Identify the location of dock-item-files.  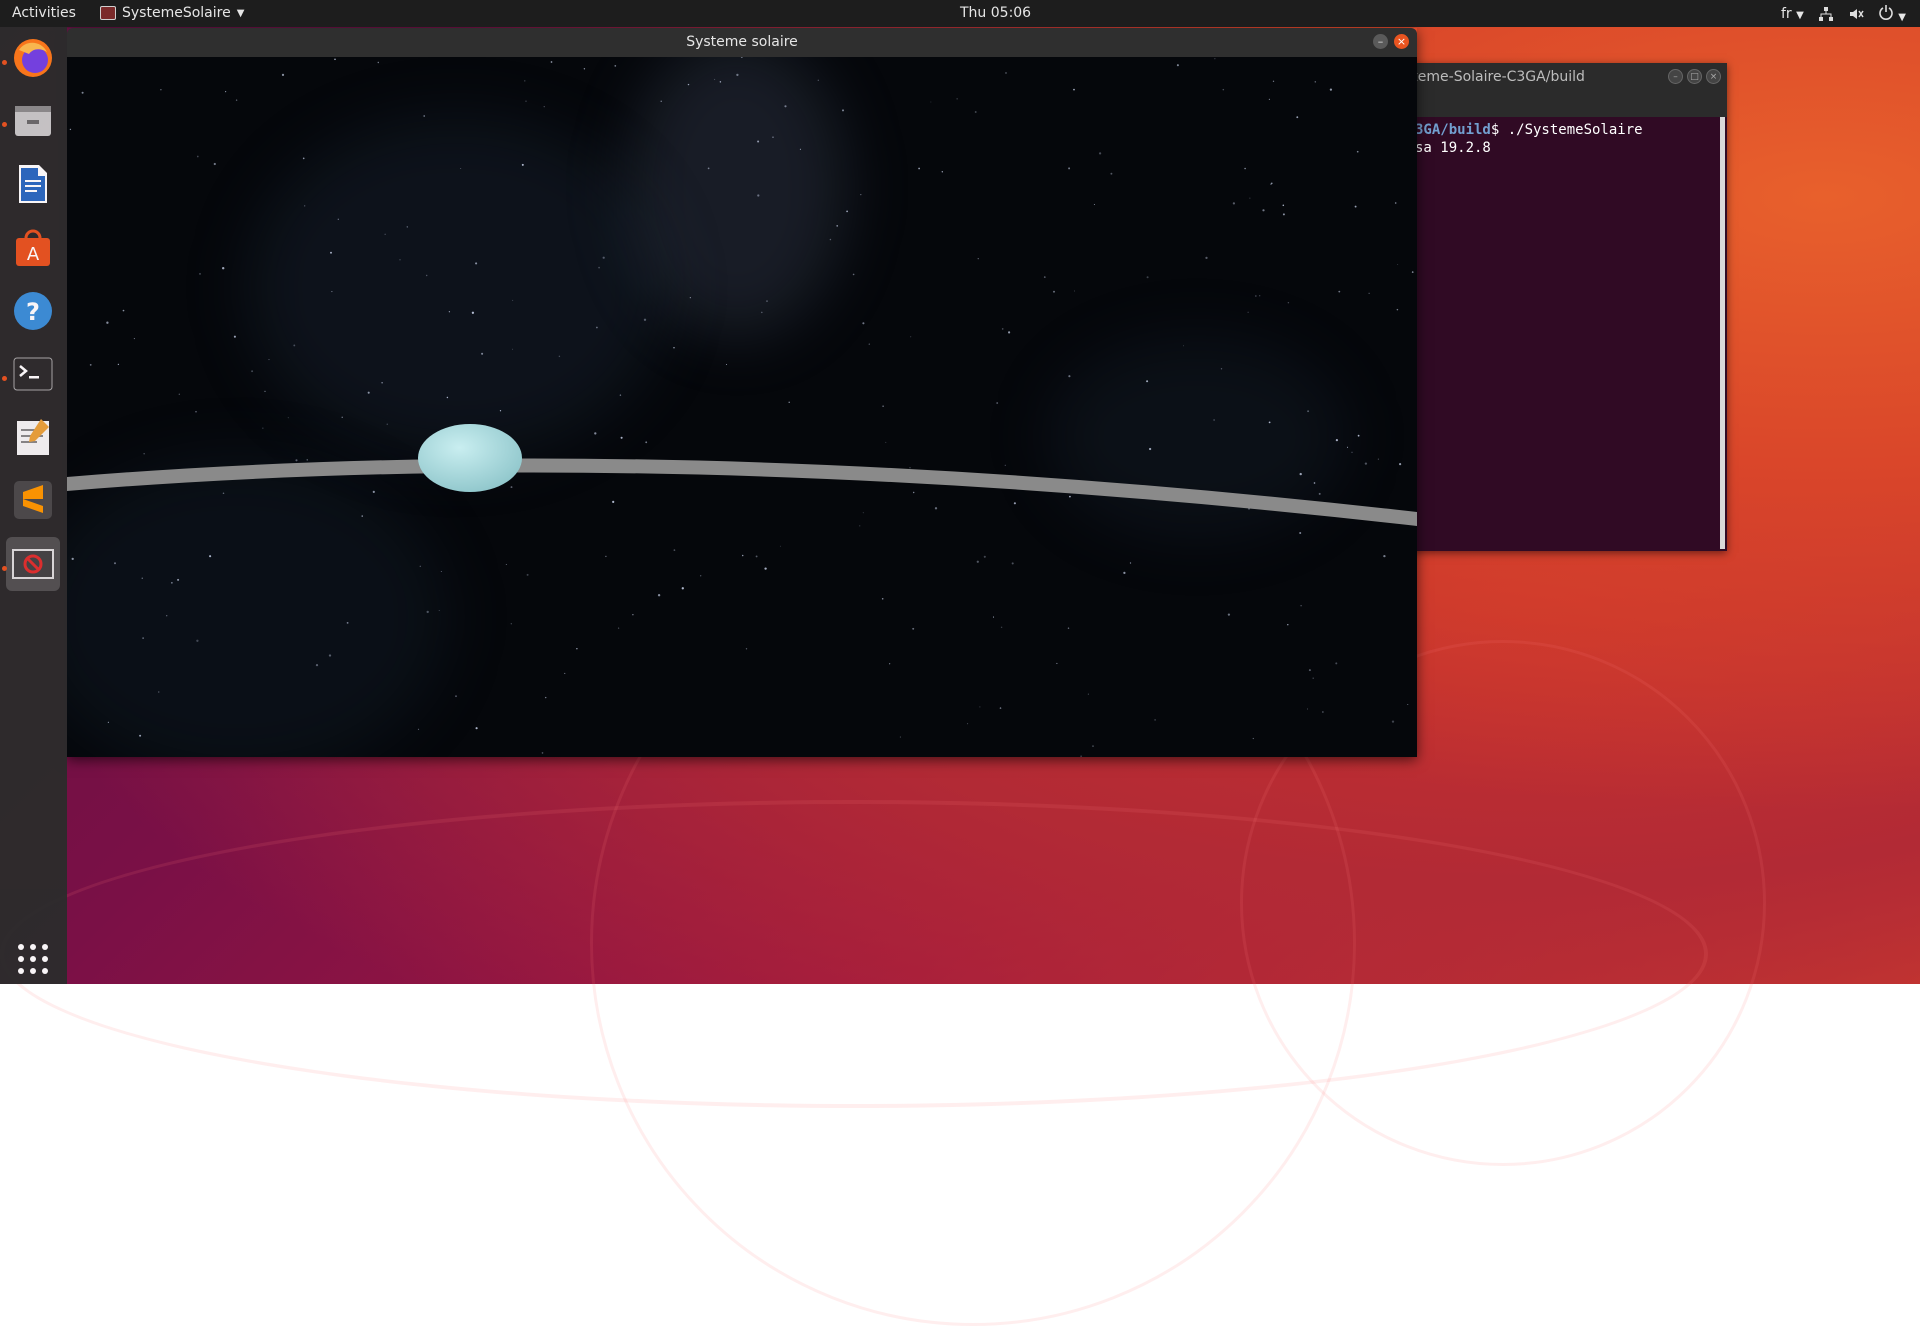
(33, 120).